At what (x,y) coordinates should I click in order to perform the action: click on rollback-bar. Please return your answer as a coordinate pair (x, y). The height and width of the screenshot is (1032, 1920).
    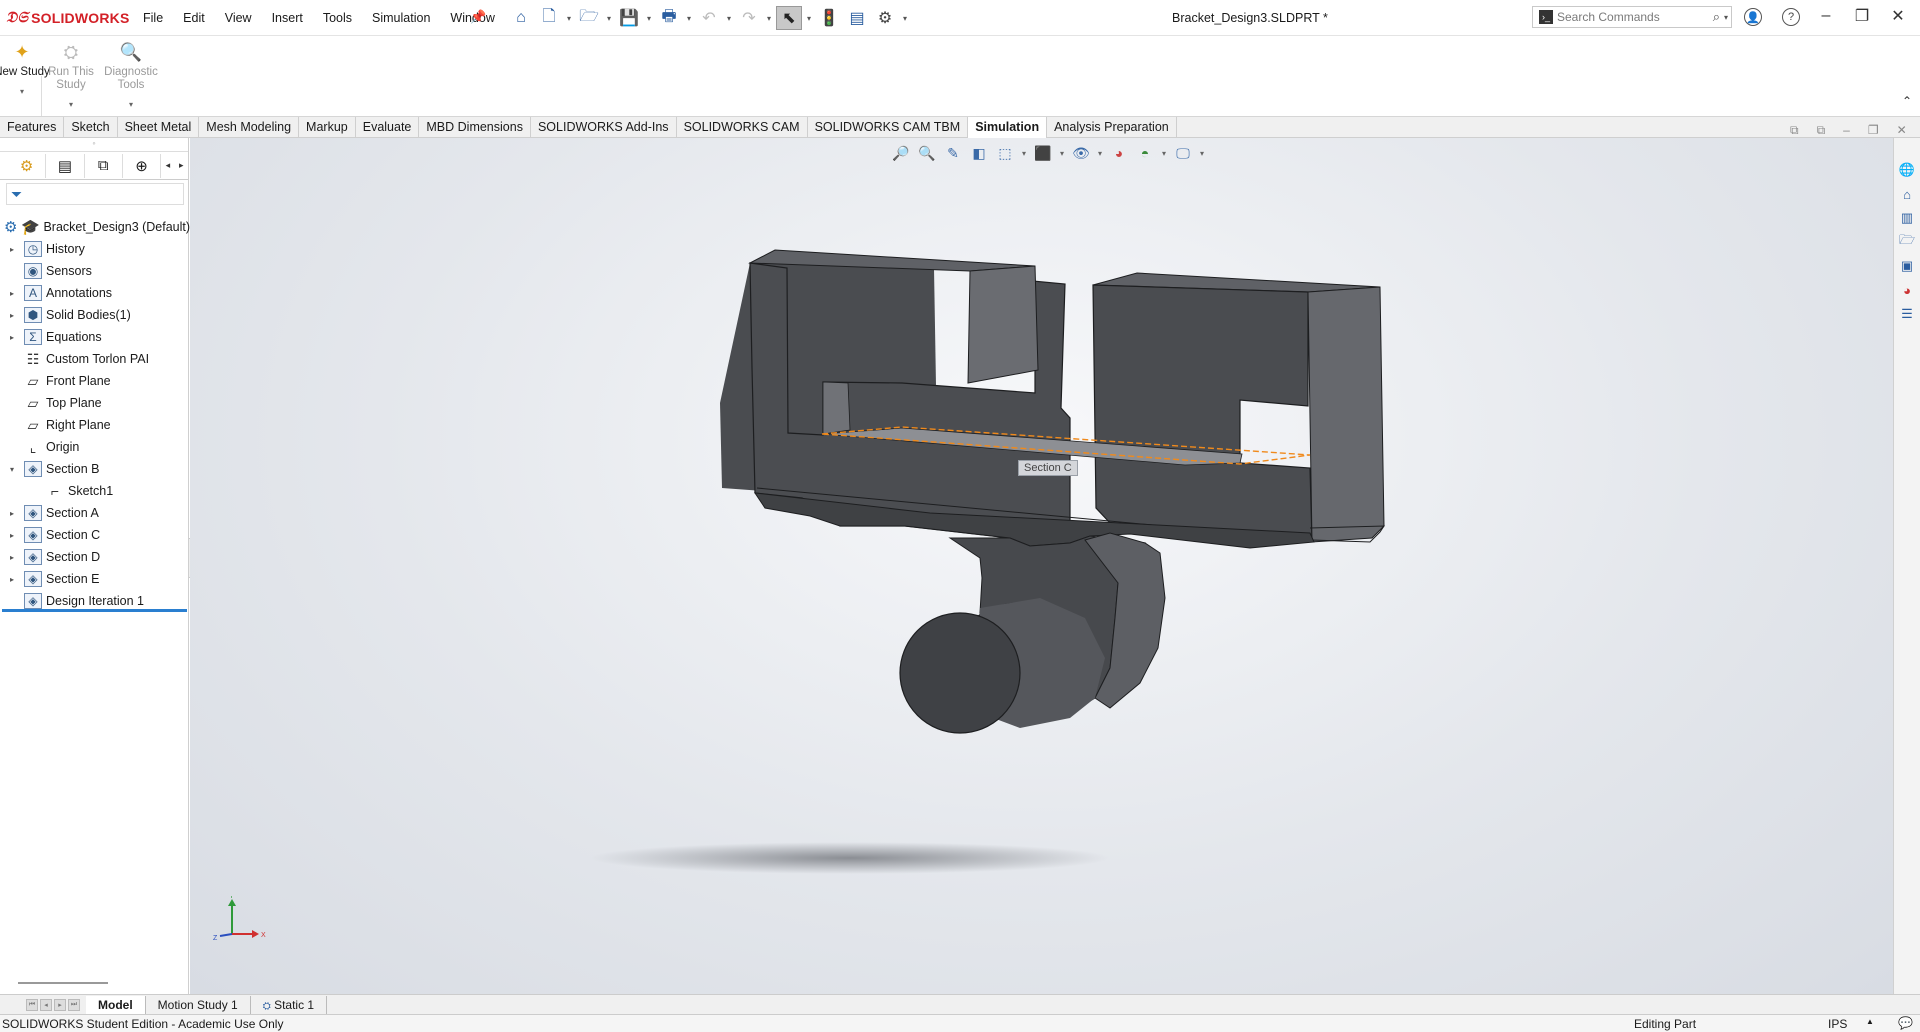
    Looking at the image, I should click on (94, 610).